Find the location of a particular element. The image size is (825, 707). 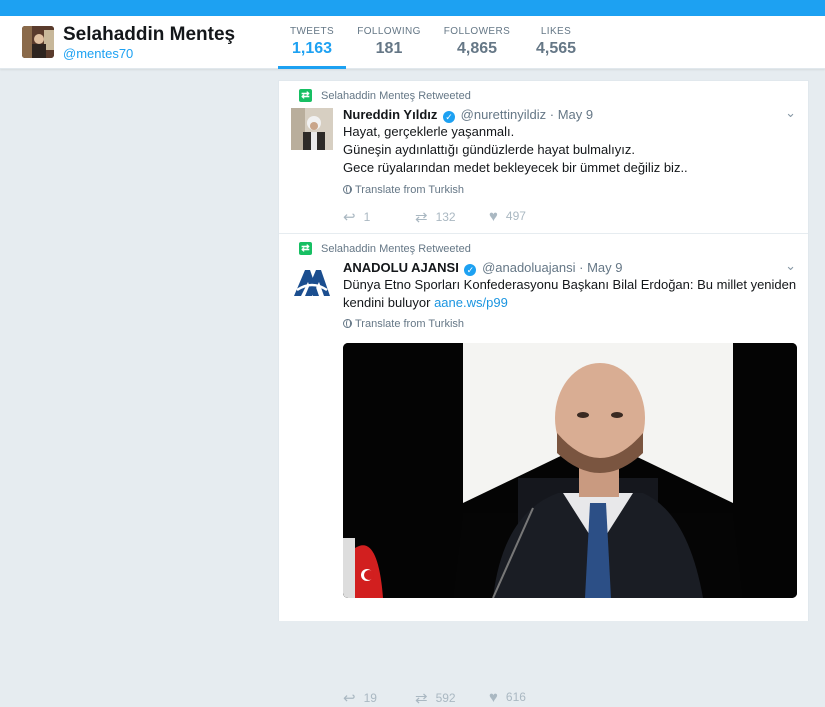

profile-name: Selahaddin Menteş is located at coordinates (149, 35).